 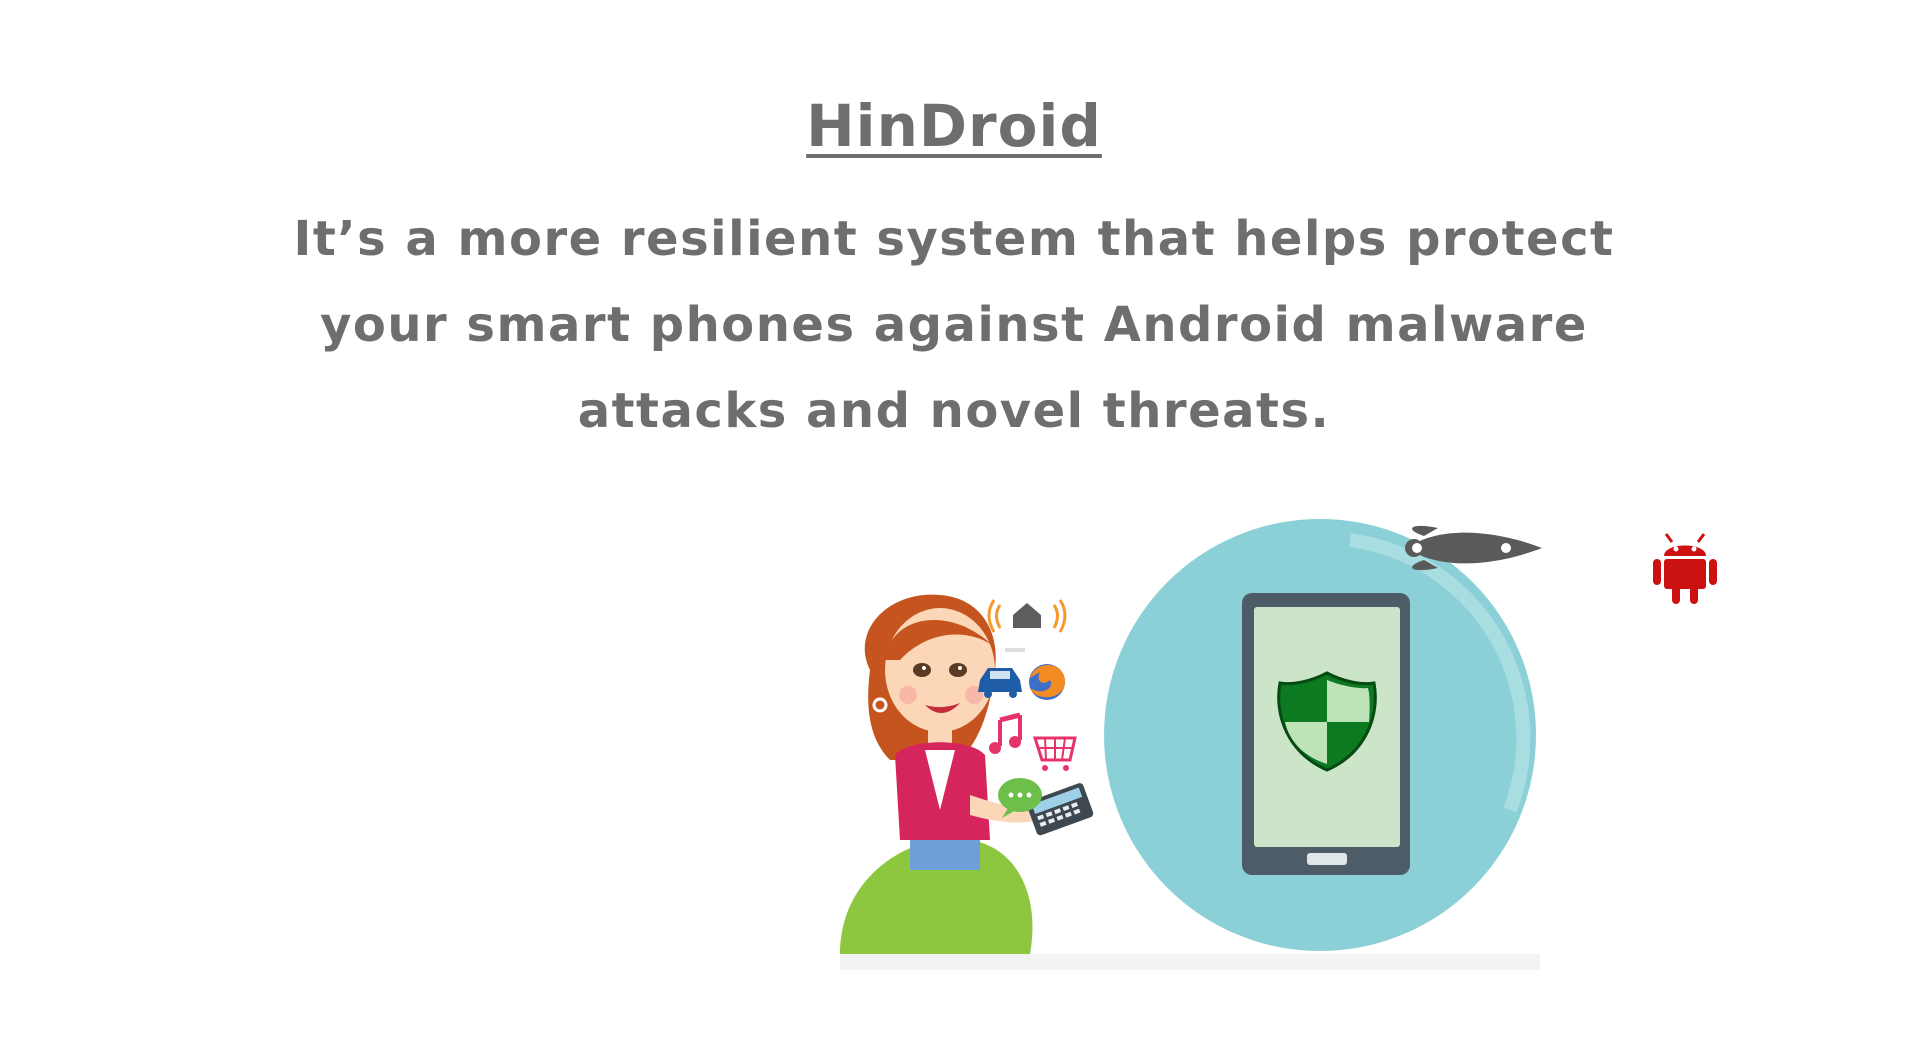 What do you see at coordinates (1047, 682) in the screenshot?
I see `firefox-icon` at bounding box center [1047, 682].